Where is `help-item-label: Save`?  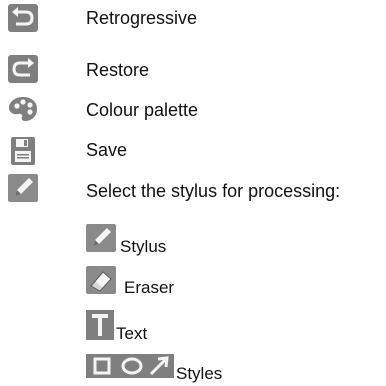 help-item-label: Save is located at coordinates (107, 150).